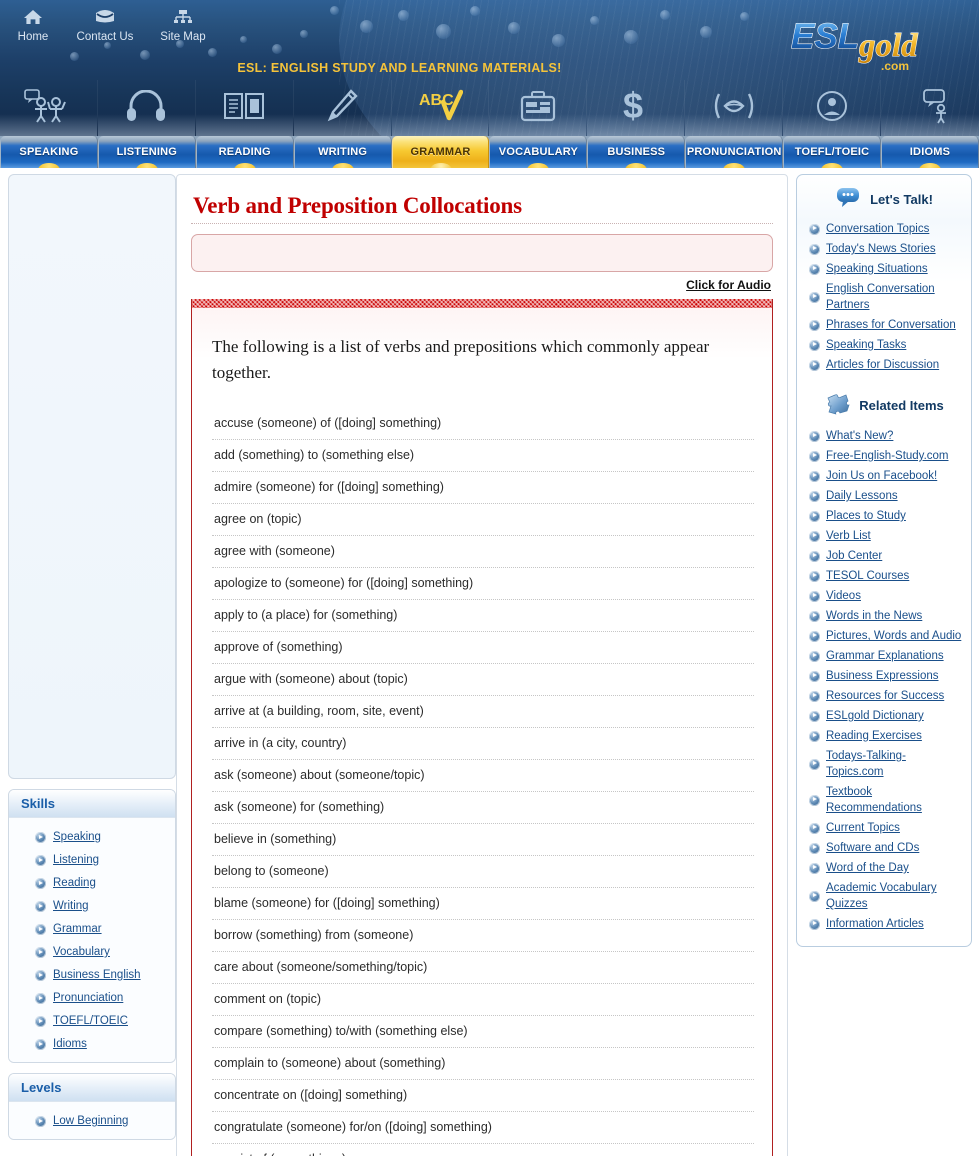  What do you see at coordinates (854, 556) in the screenshot?
I see `right-link-label: Job Center` at bounding box center [854, 556].